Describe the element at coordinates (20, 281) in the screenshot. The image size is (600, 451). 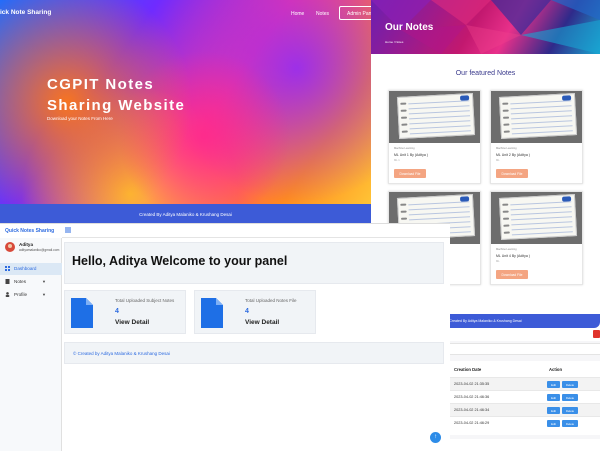
I see `sidebar-item-label: Notes` at that location.